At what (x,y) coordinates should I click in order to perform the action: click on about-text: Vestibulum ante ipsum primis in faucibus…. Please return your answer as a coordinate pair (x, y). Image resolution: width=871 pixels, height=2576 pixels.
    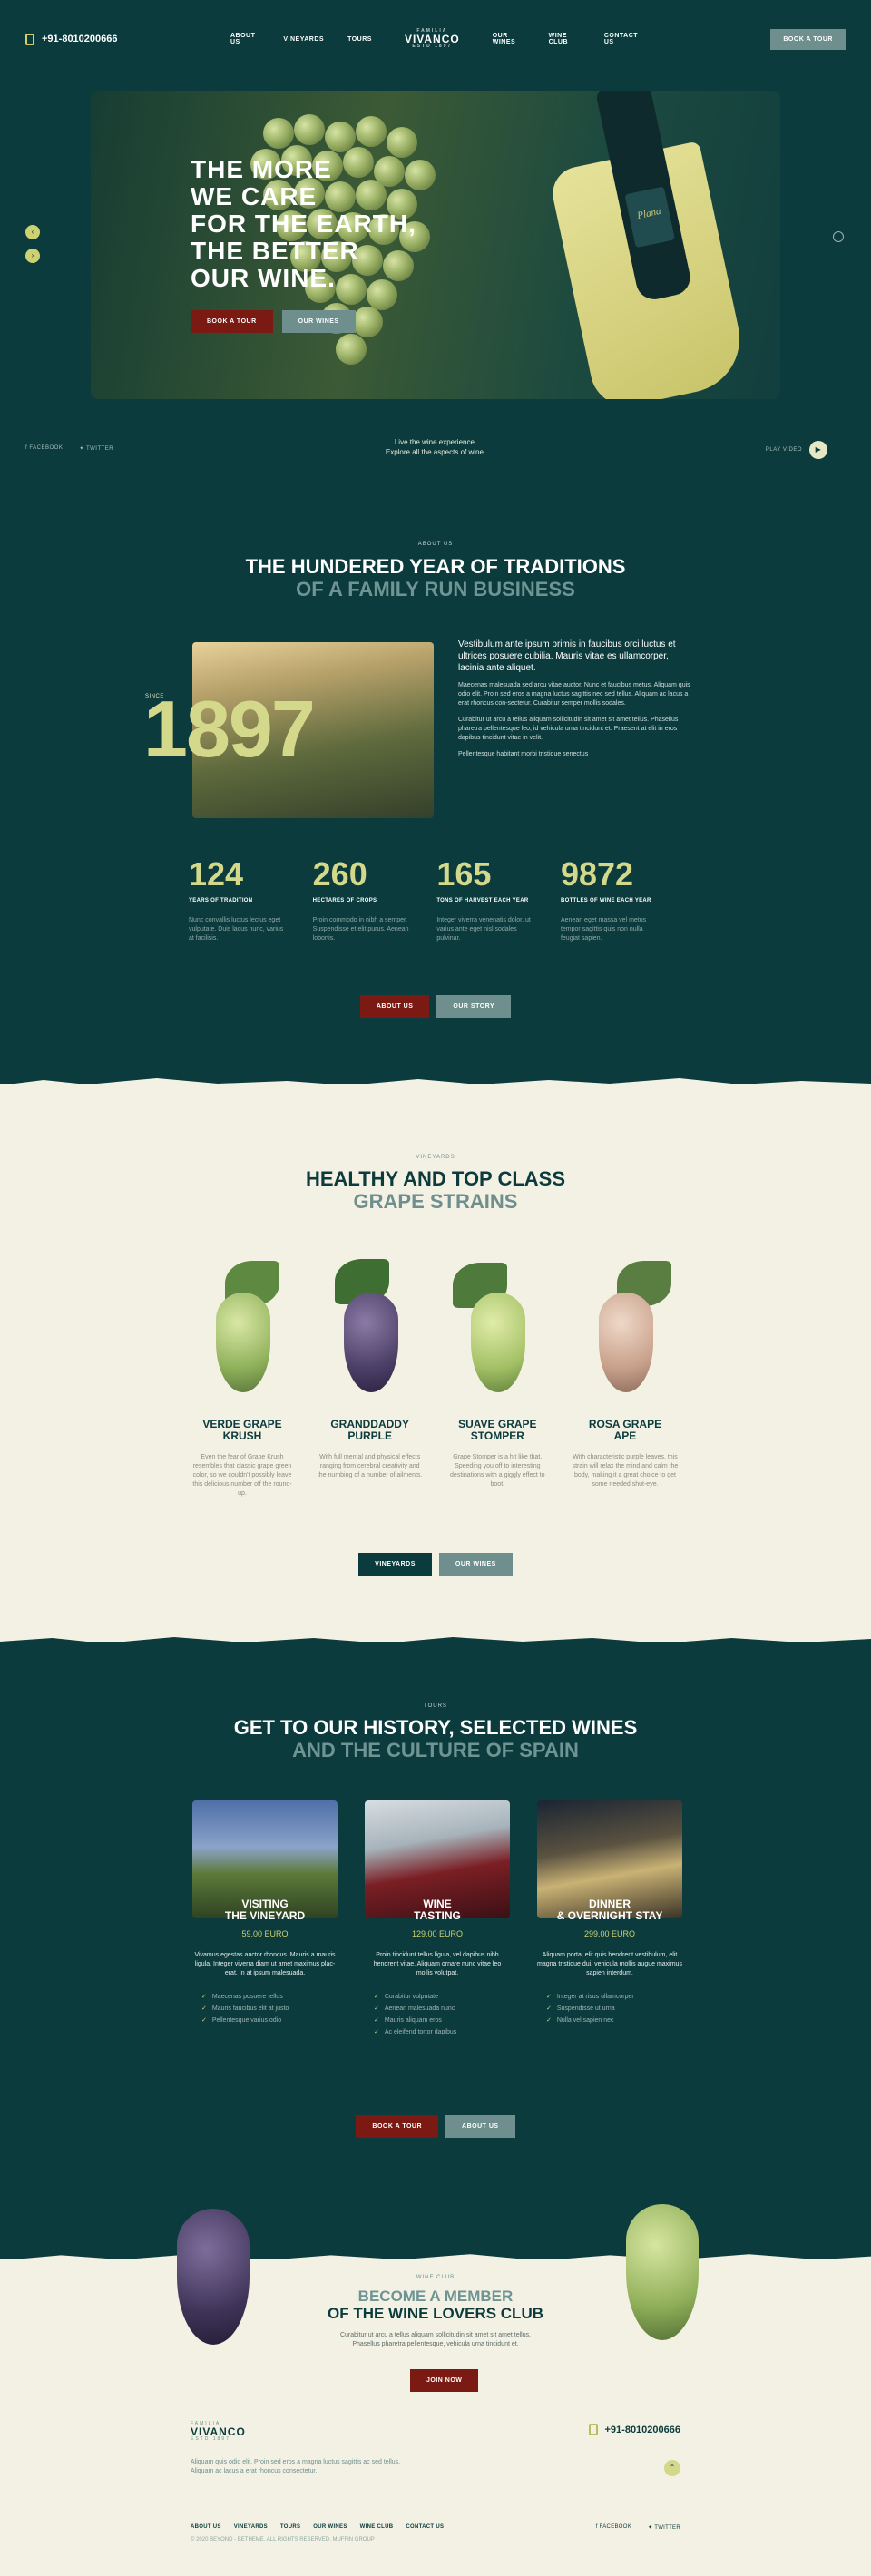
    Looking at the image, I should click on (576, 702).